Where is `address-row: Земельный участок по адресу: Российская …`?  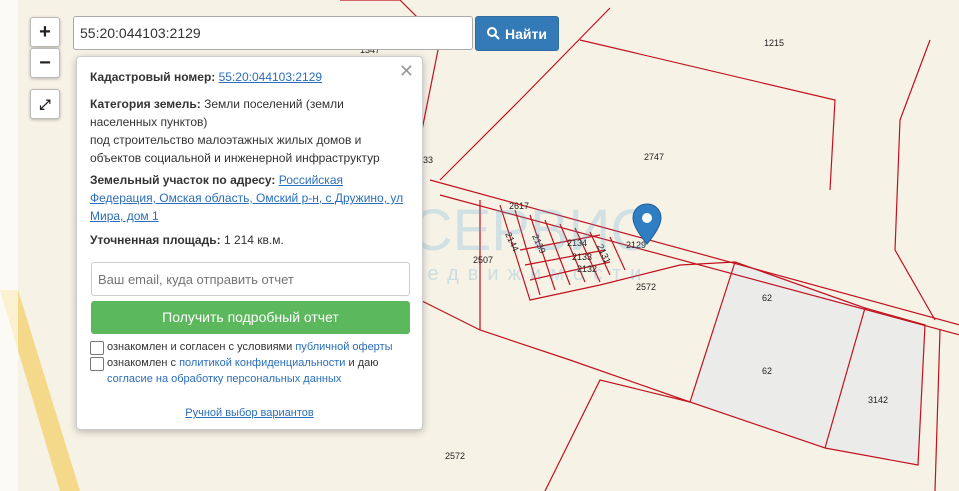 address-row: Земельный участок по адресу: Российская … is located at coordinates (250, 198).